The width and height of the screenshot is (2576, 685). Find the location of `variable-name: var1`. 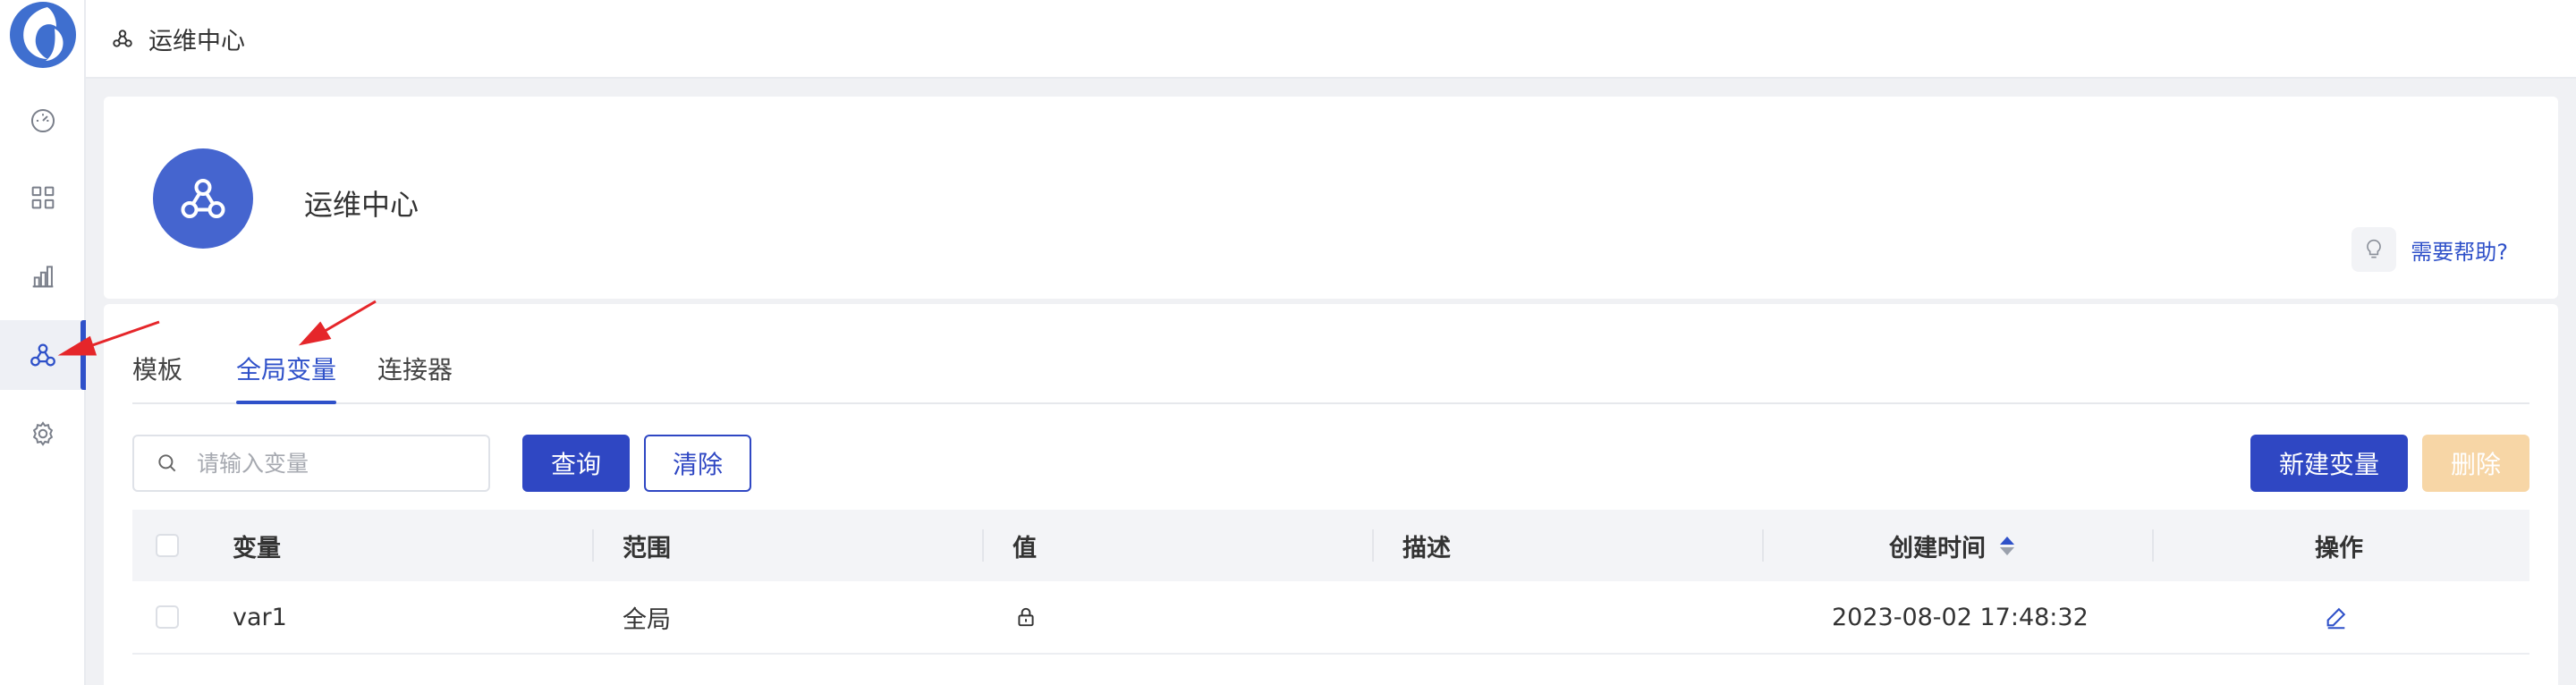

variable-name: var1 is located at coordinates (260, 617).